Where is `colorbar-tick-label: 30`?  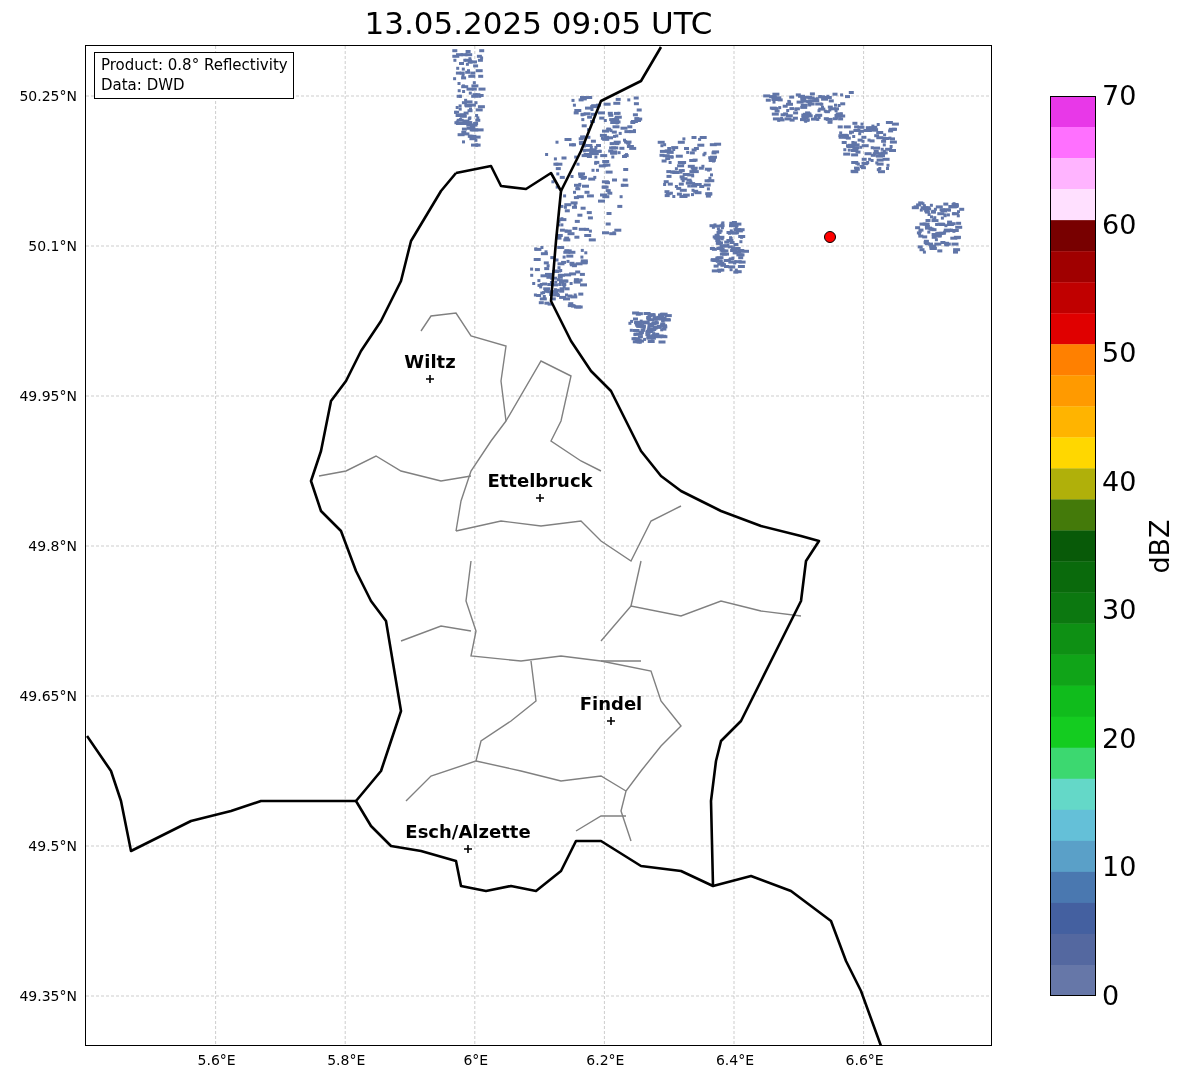 colorbar-tick-label: 30 is located at coordinates (1119, 610).